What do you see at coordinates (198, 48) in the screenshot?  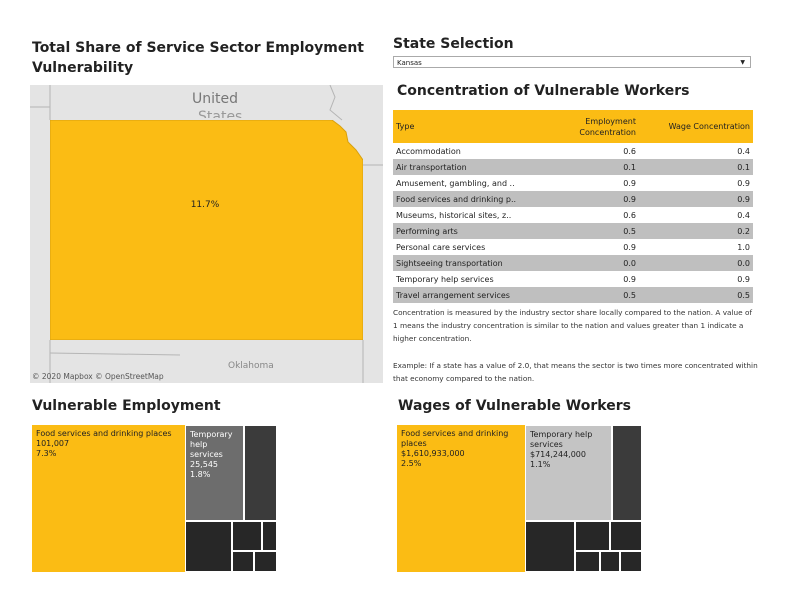 I see `map-title-line1: Total Share of Service Sector Employment` at bounding box center [198, 48].